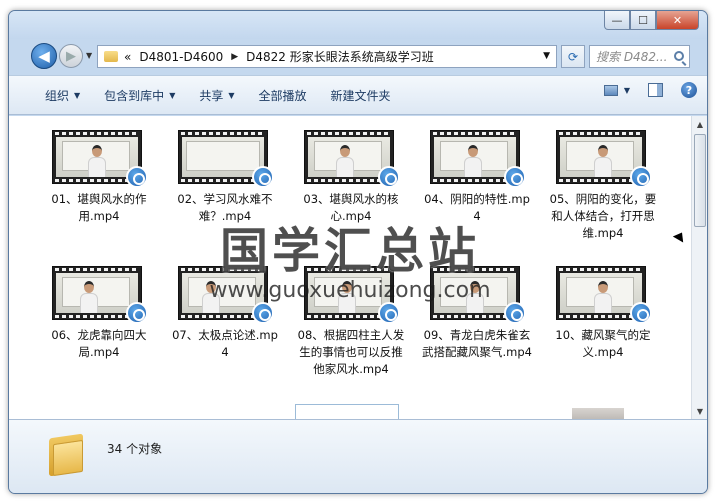 This screenshot has width=719, height=504. I want to click on scroll-down-icon: ▼, so click(699, 411).